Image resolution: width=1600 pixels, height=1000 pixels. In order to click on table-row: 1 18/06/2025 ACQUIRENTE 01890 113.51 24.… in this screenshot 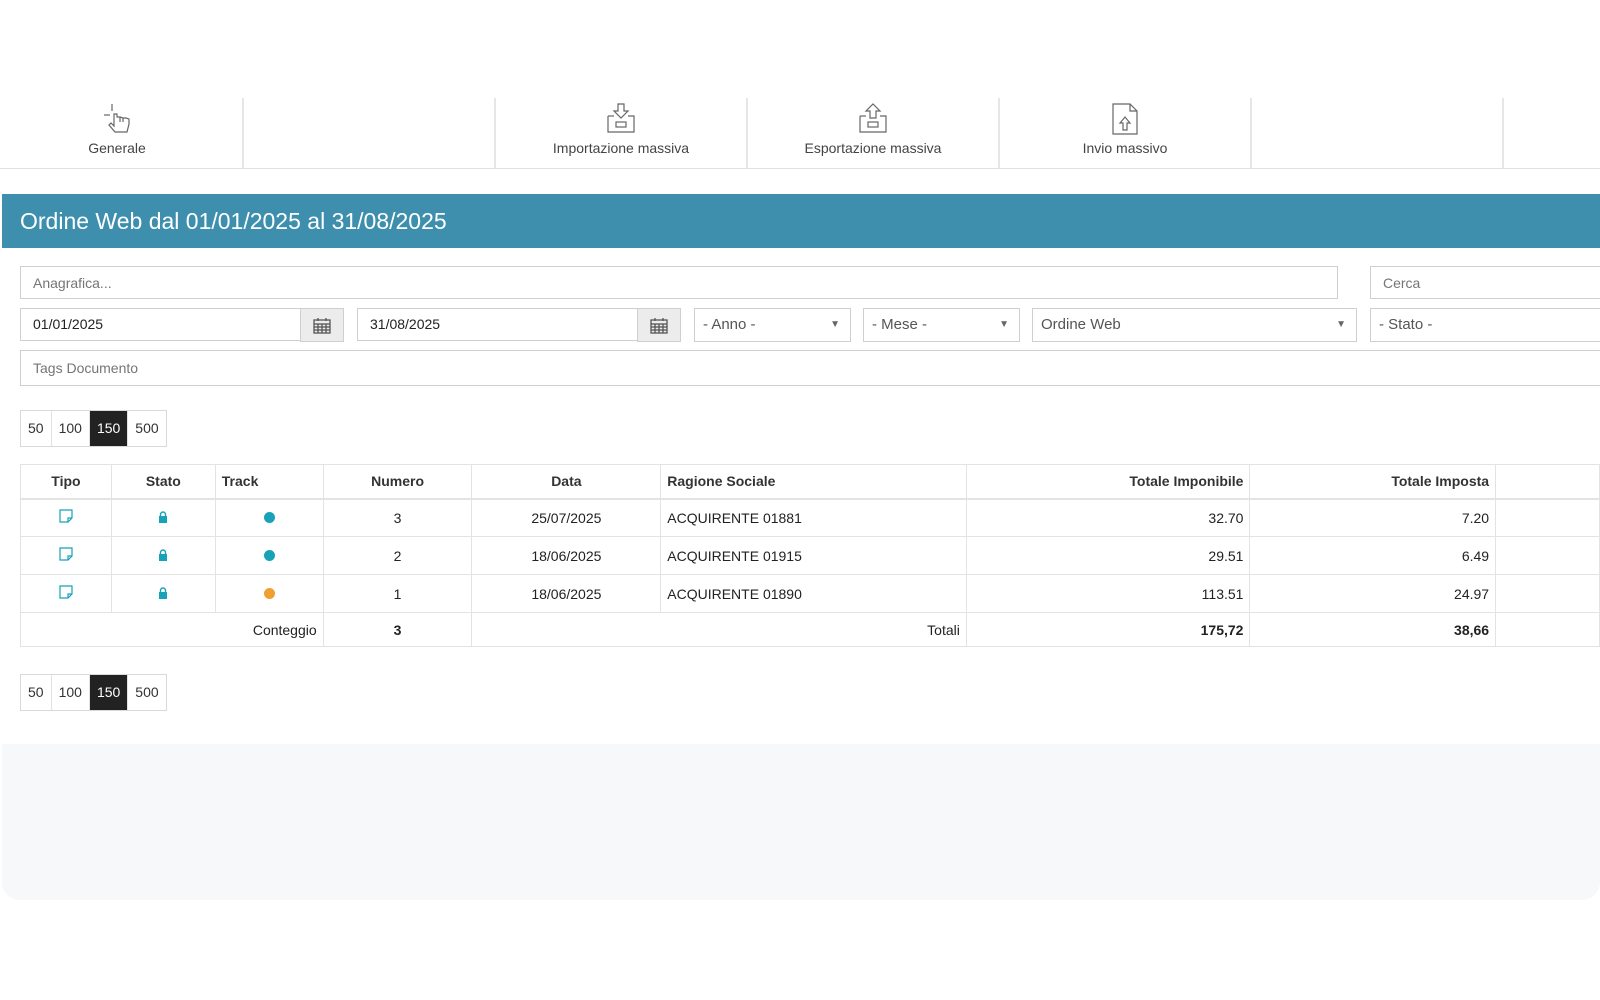, I will do `click(810, 593)`.